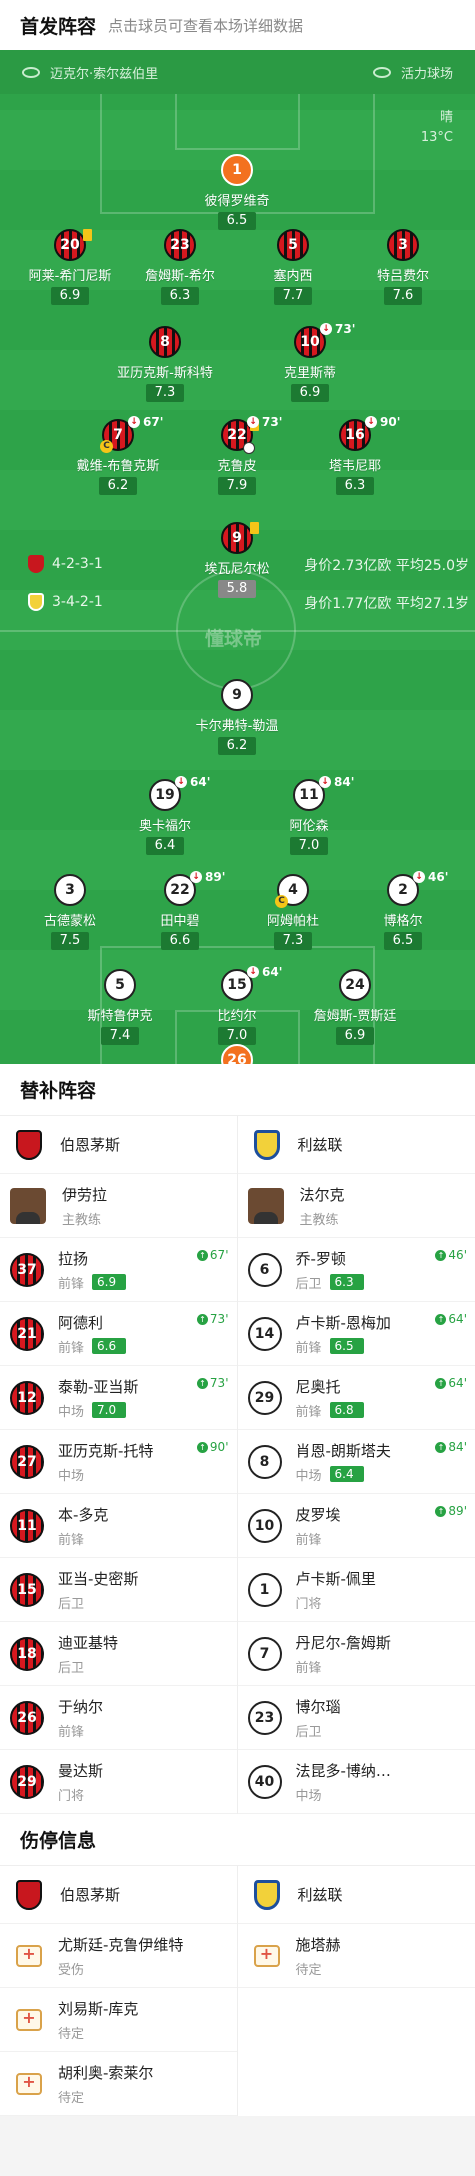 The image size is (475, 2176). Describe the element at coordinates (118, 435) in the screenshot. I see `player-number-badge: 7C↓67'` at that location.